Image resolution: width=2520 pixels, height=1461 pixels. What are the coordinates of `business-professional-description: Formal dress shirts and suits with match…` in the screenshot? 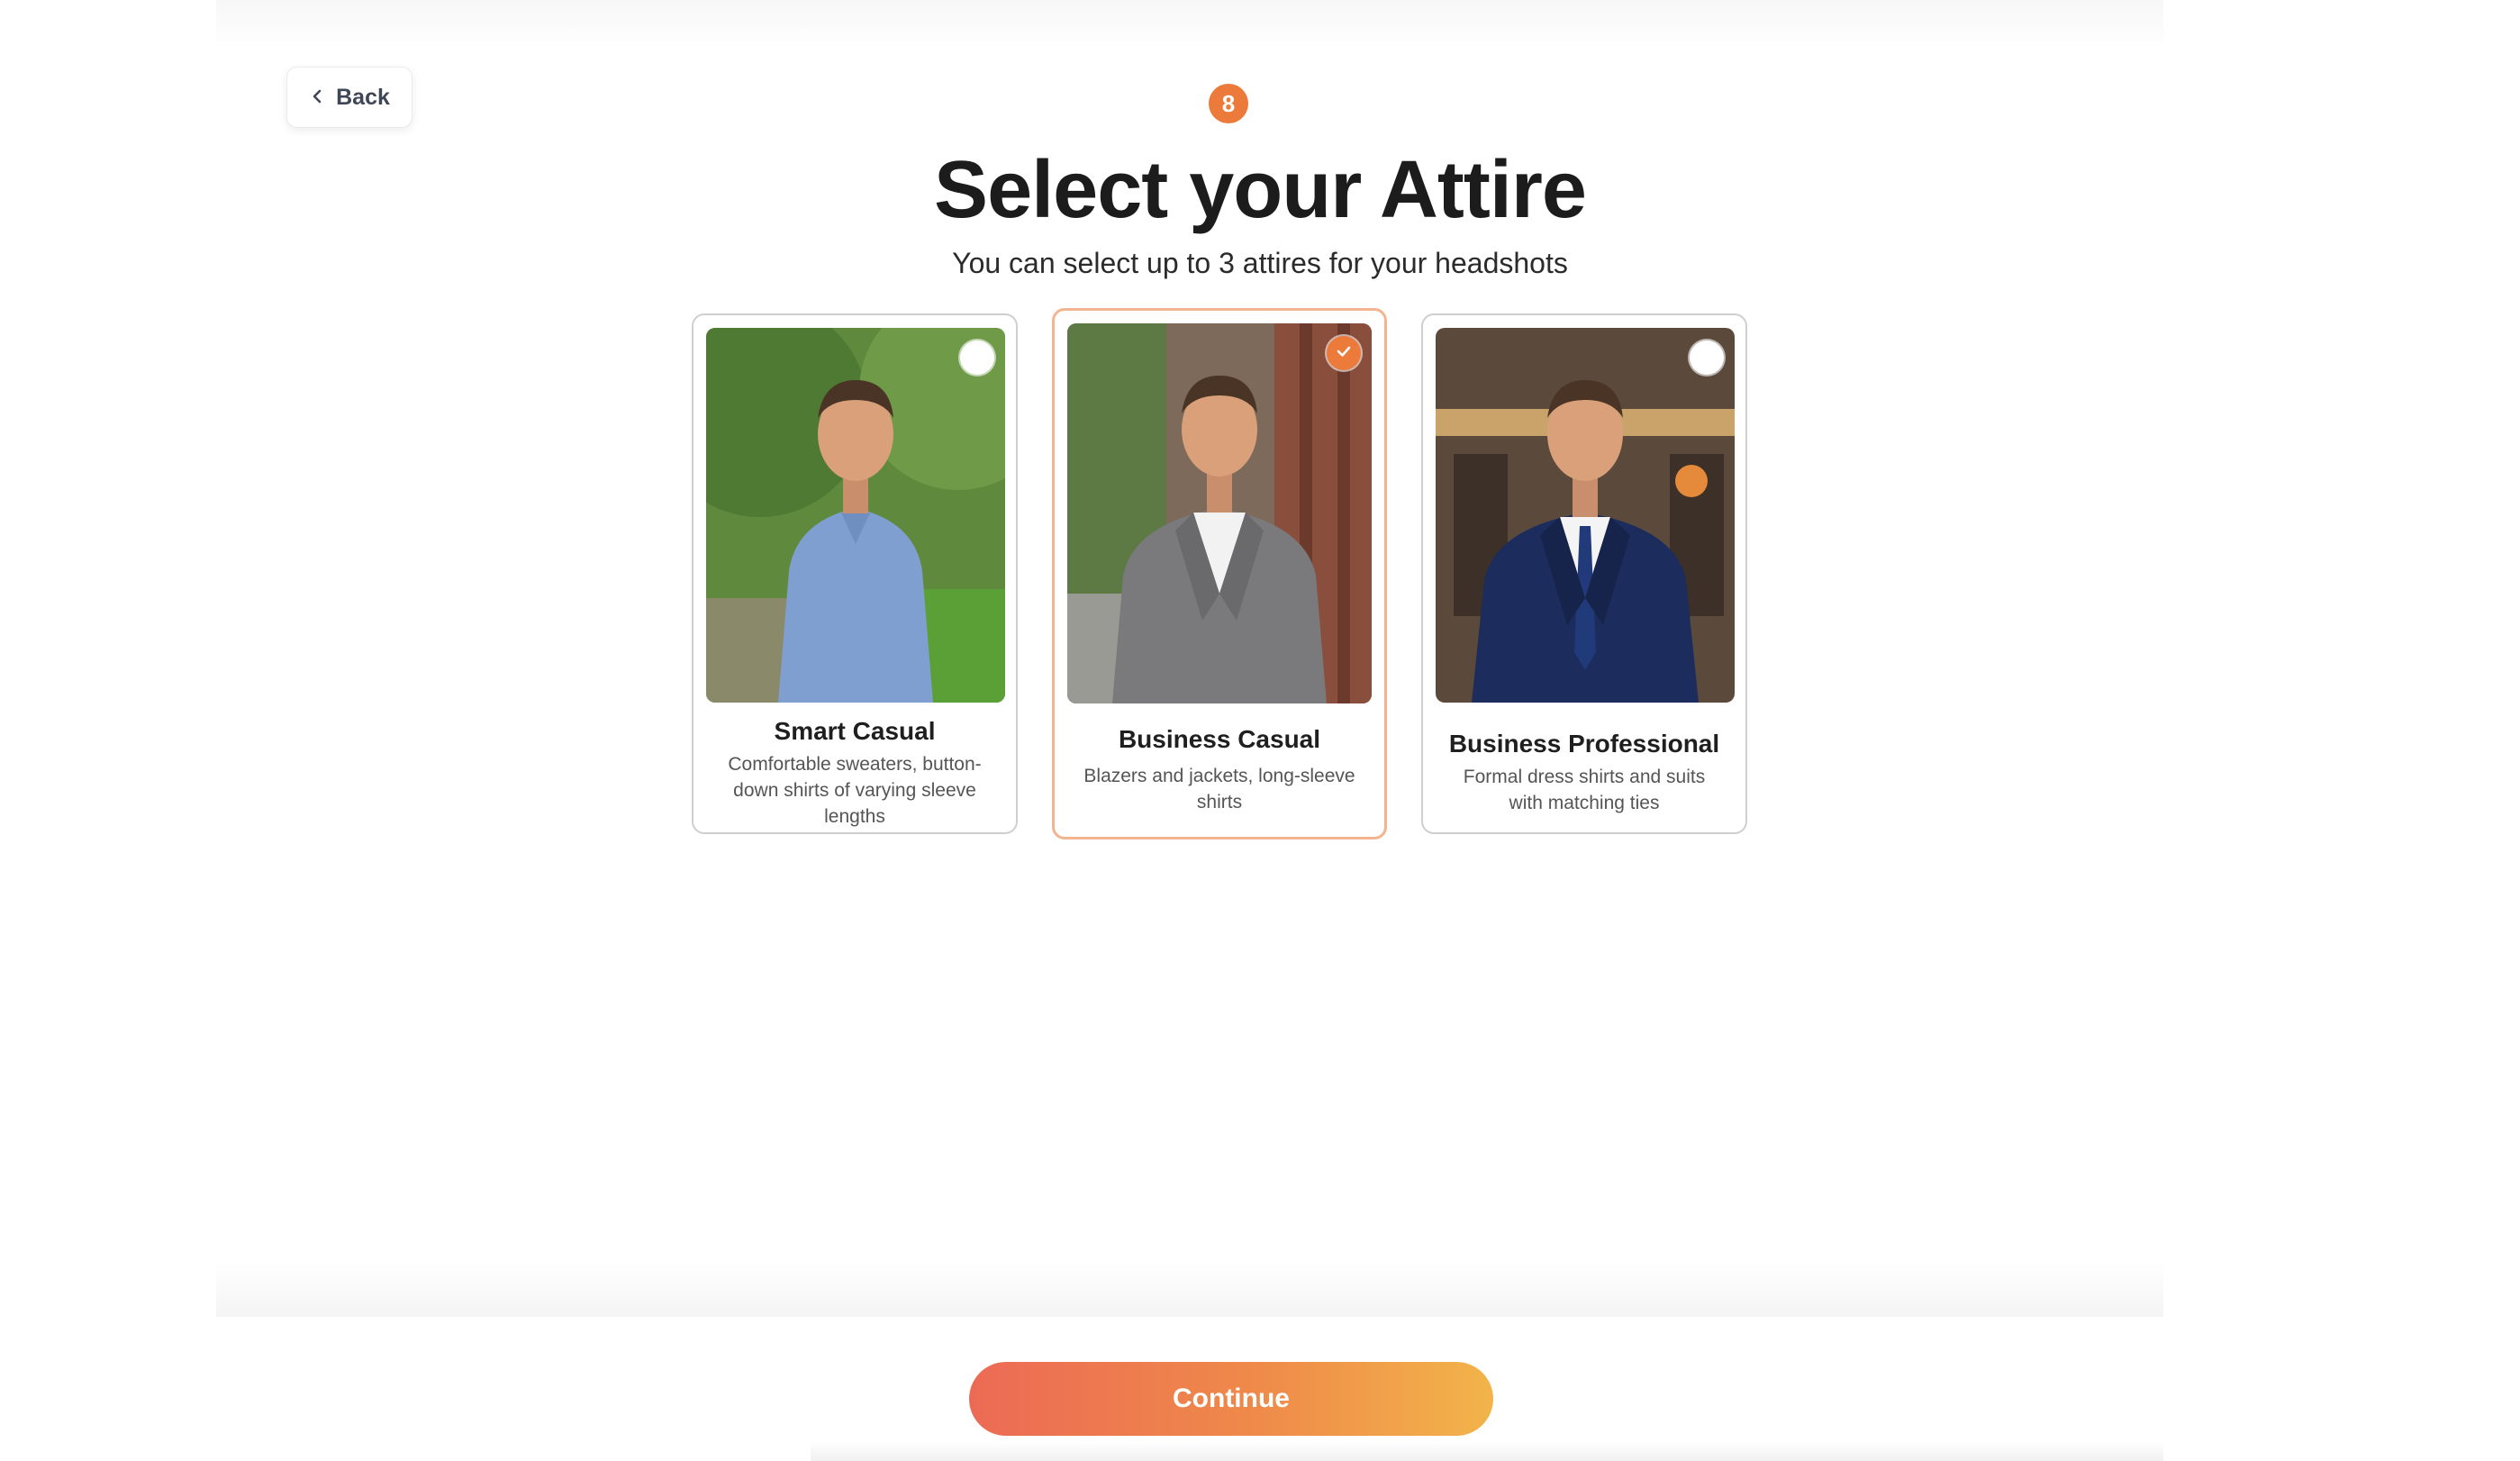 It's located at (1584, 790).